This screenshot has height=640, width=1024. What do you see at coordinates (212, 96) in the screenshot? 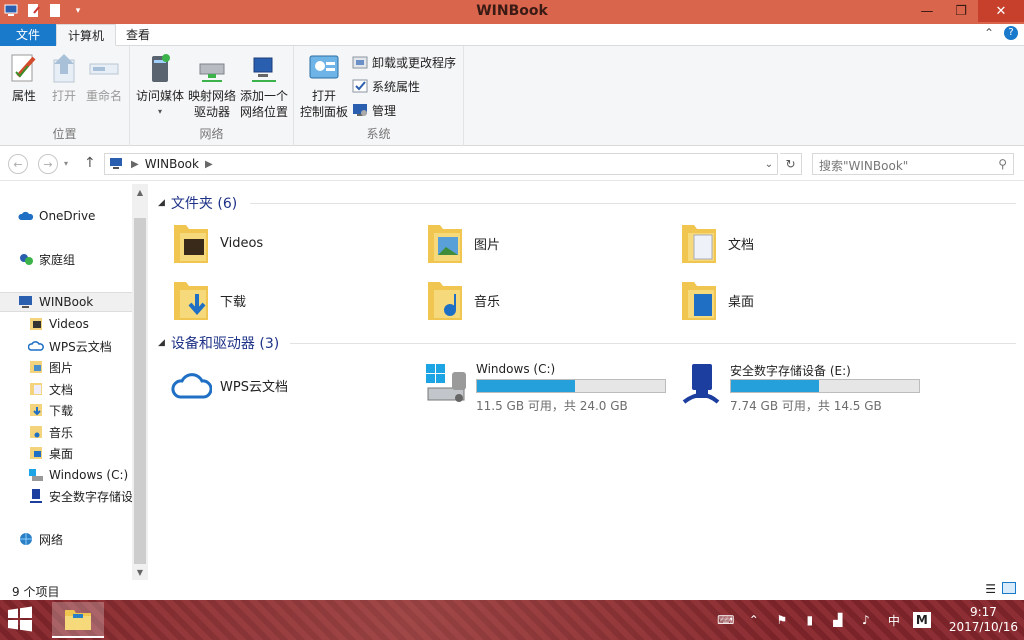
I see `map-drive-label-1: 映射网络` at bounding box center [212, 96].